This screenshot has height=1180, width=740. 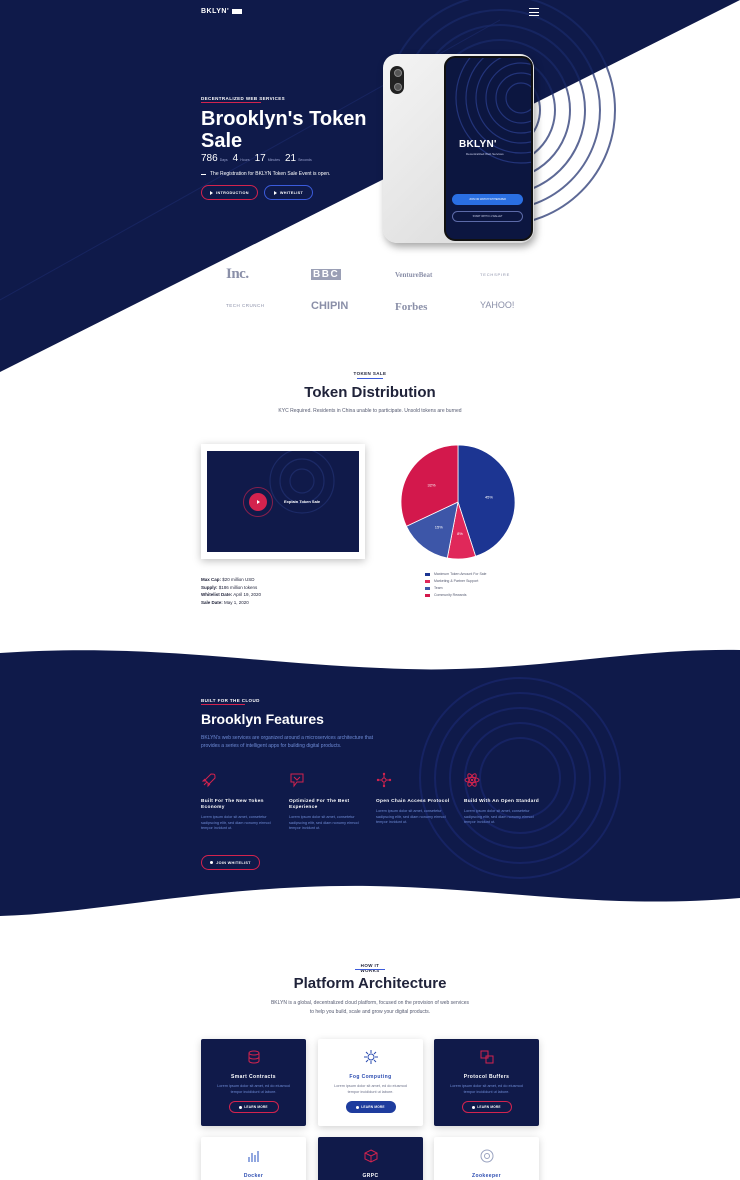 I want to click on whitelist-button-label: WHITELIST, so click(x=291, y=192).